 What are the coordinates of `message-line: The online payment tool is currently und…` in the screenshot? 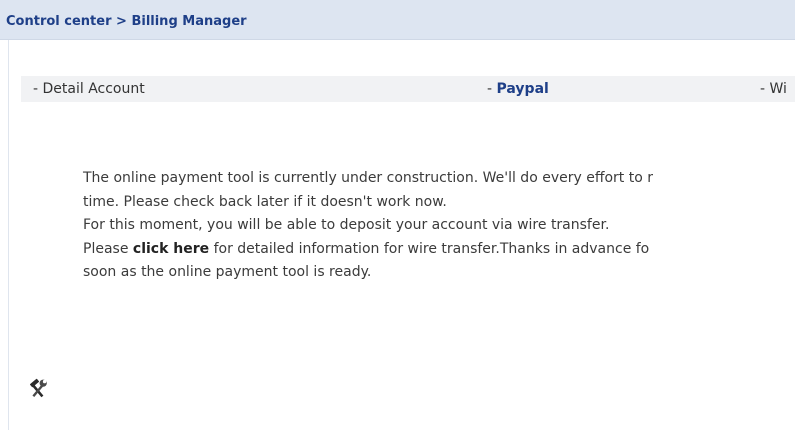 It's located at (368, 178).